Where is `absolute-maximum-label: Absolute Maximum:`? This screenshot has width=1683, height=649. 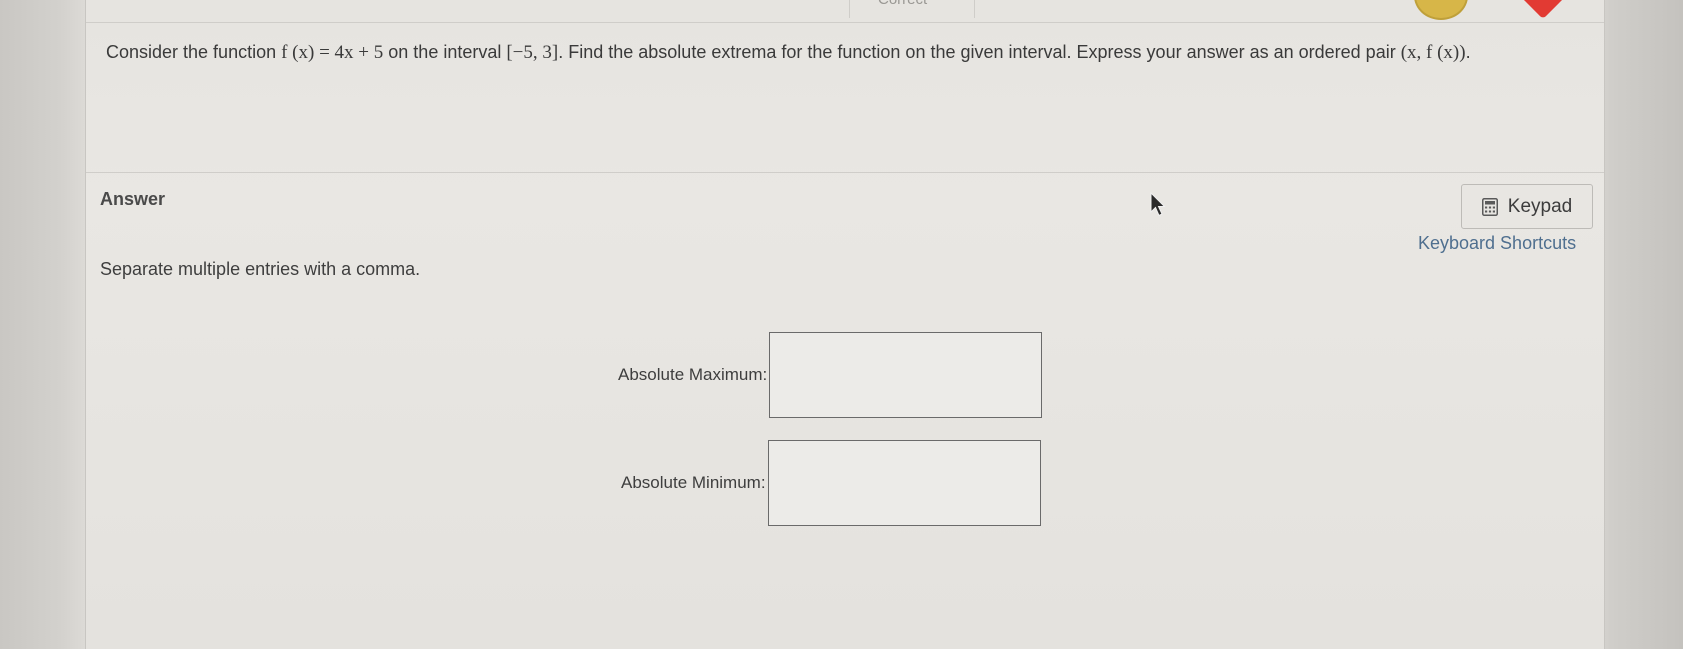
absolute-maximum-label: Absolute Maximum: is located at coordinates (693, 374).